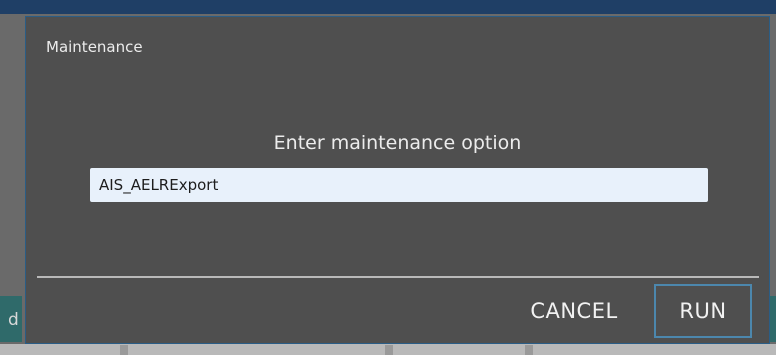 This screenshot has width=776, height=355. Describe the element at coordinates (397, 143) in the screenshot. I see `maintenance-prompt-label: Enter maintenance option` at that location.